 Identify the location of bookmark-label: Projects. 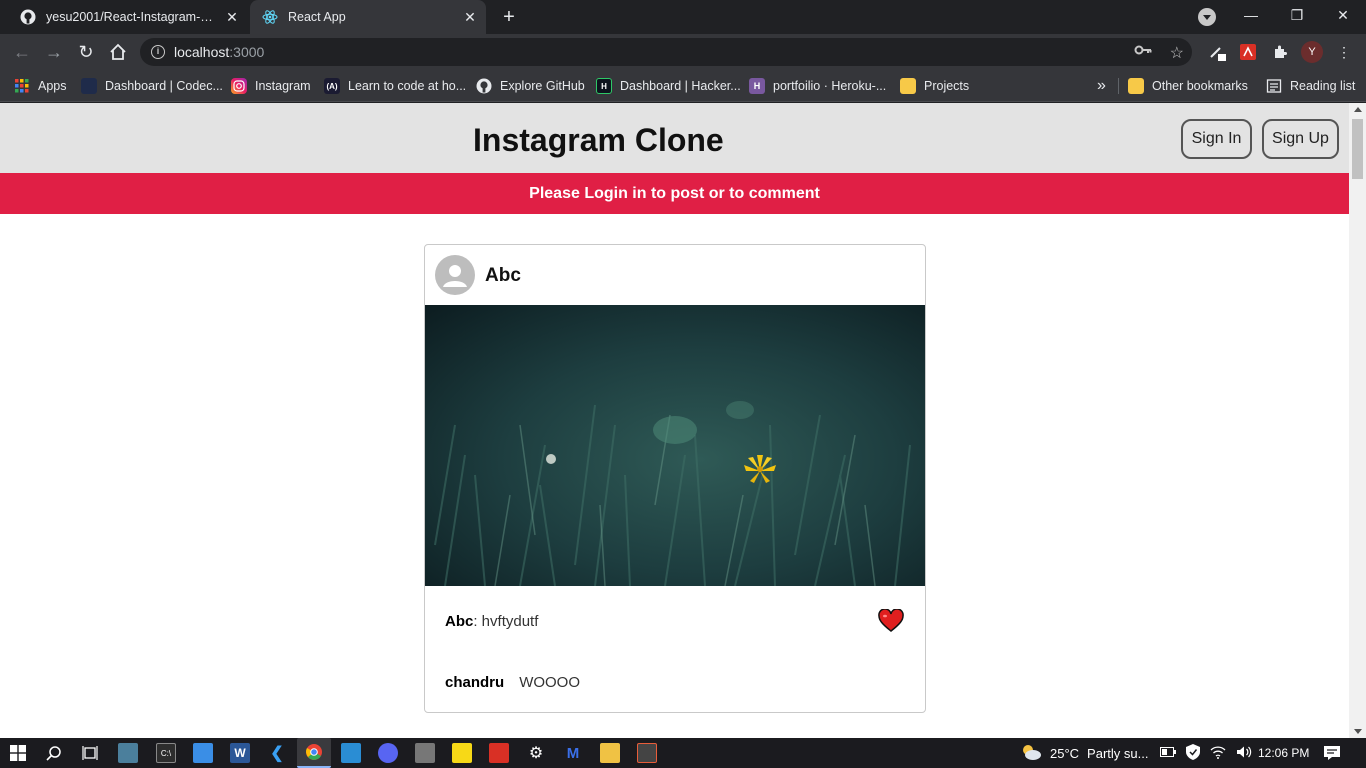
(947, 86).